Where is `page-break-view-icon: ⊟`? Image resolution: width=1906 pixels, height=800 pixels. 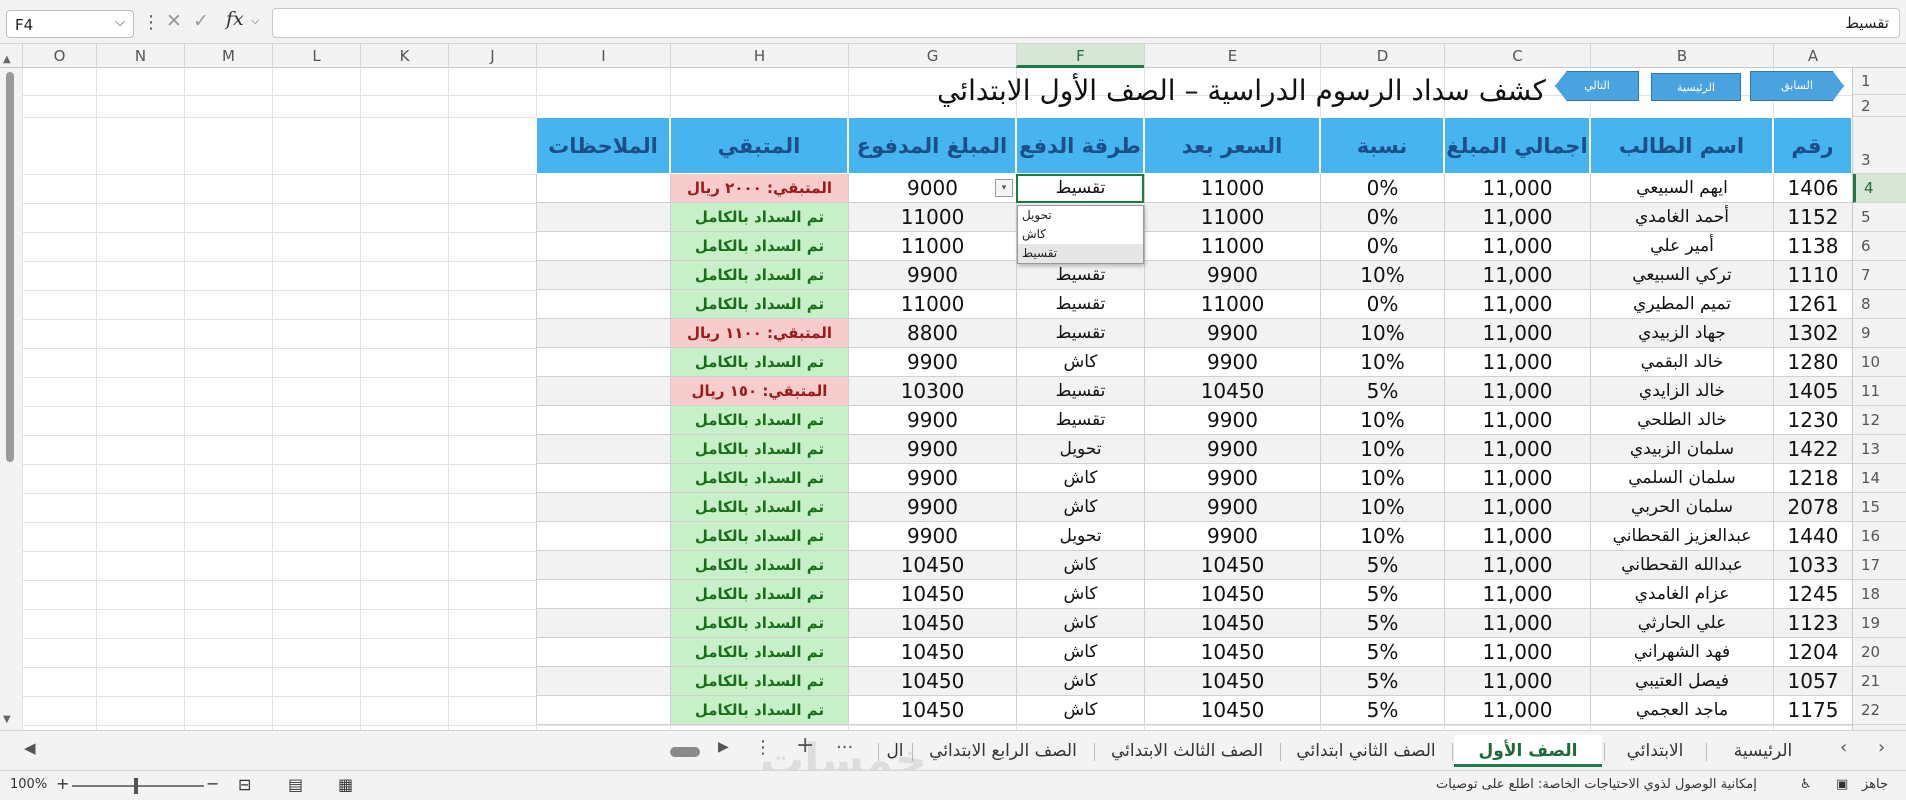
page-break-view-icon: ⊟ is located at coordinates (244, 784).